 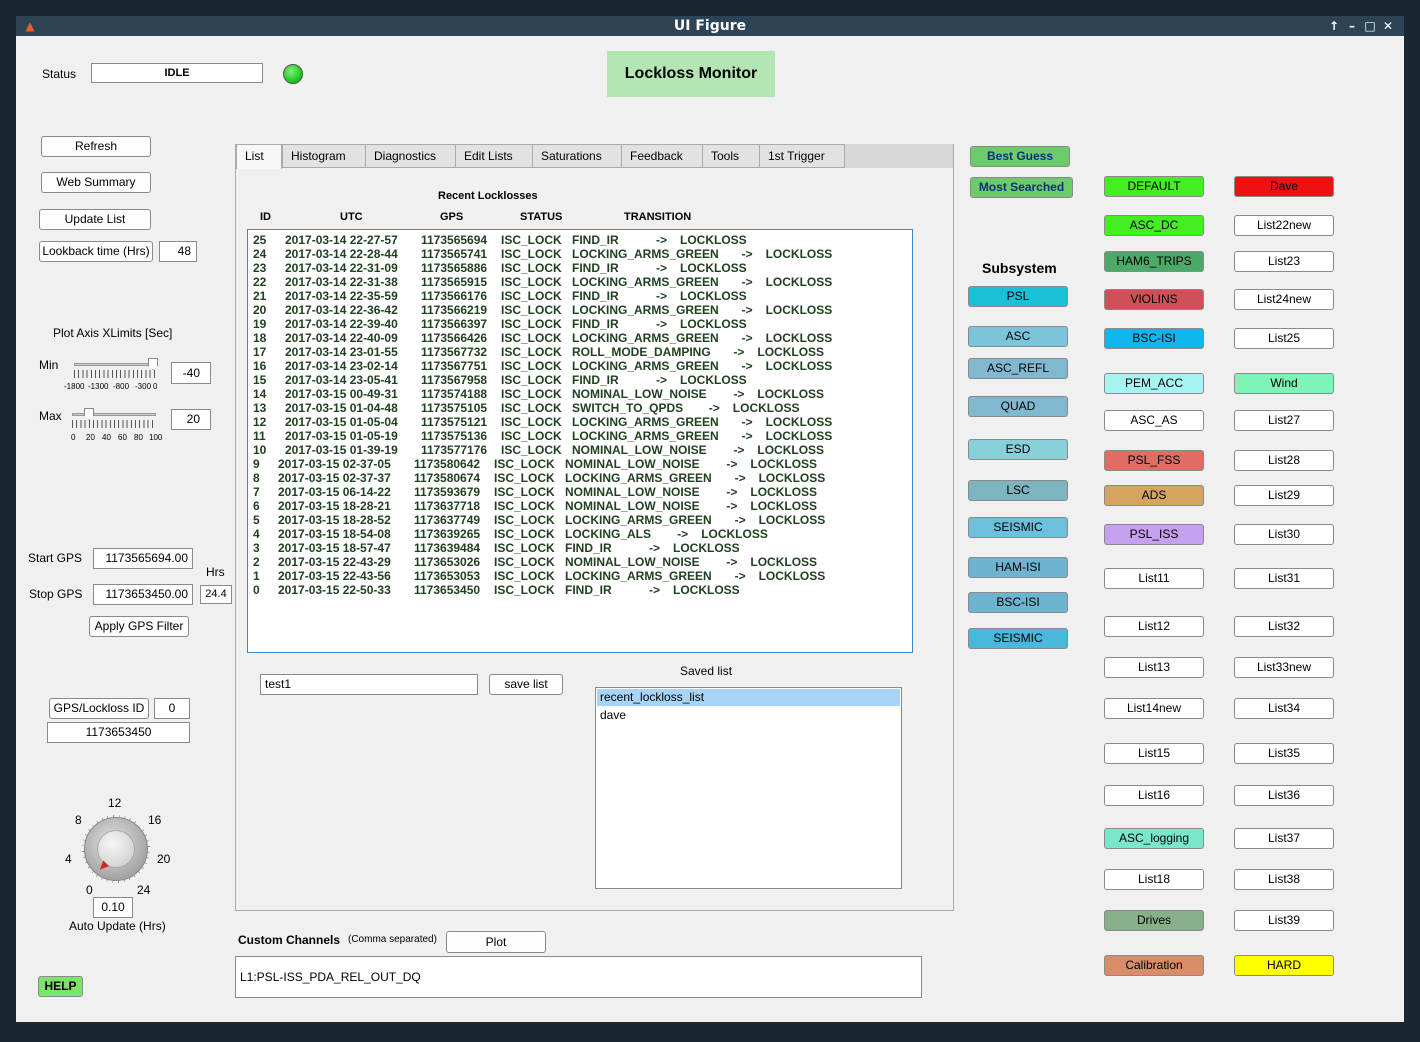 I want to click on gps-lockloss-id-button: GPS/Lockloss ID, so click(x=99, y=708).